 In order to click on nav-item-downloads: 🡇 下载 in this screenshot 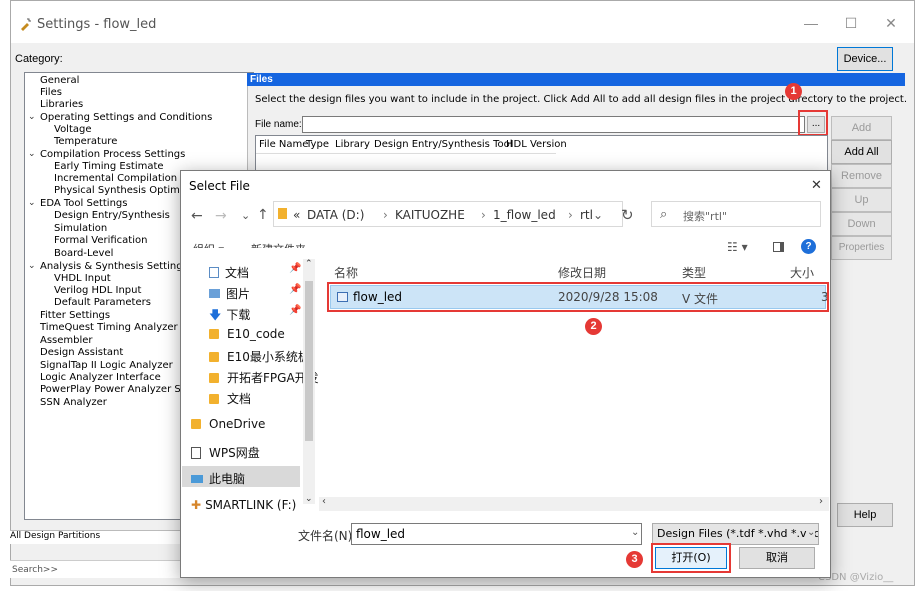, I will do `click(229, 316)`.